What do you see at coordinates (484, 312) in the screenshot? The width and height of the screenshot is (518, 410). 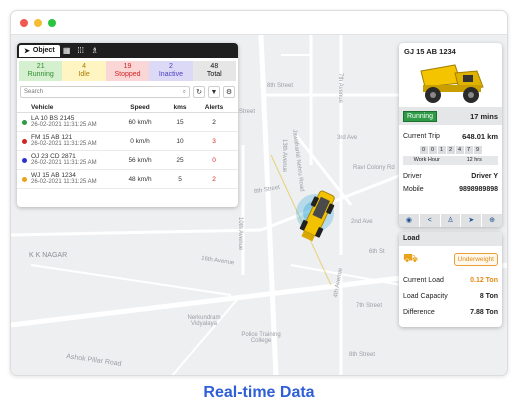 I see `difference-value: 7.88 Ton` at bounding box center [484, 312].